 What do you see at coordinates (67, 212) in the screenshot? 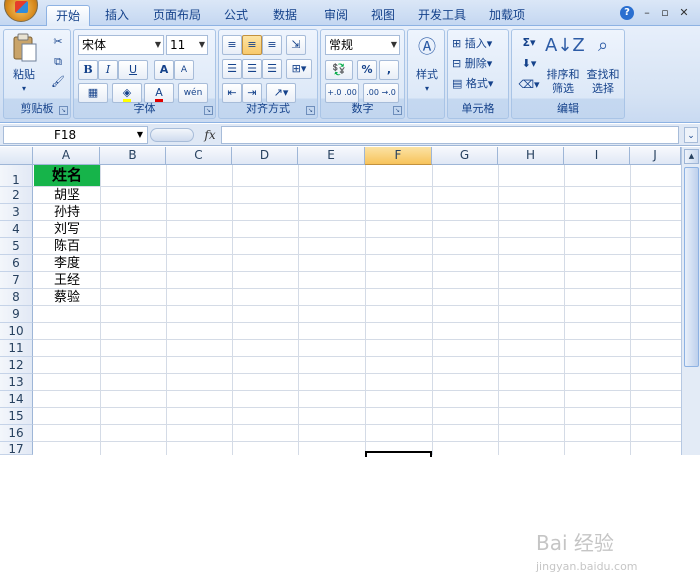
I see `cell-a3: 孙持` at bounding box center [67, 212].